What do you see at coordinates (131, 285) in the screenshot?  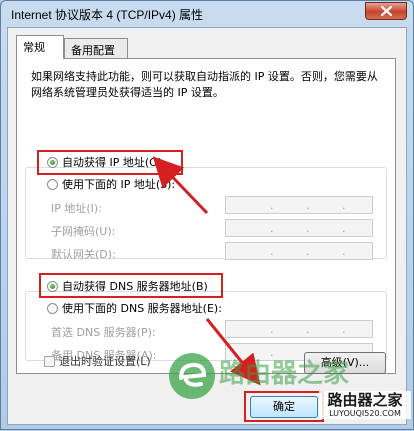 I see `auto-dns-highlight-box` at bounding box center [131, 285].